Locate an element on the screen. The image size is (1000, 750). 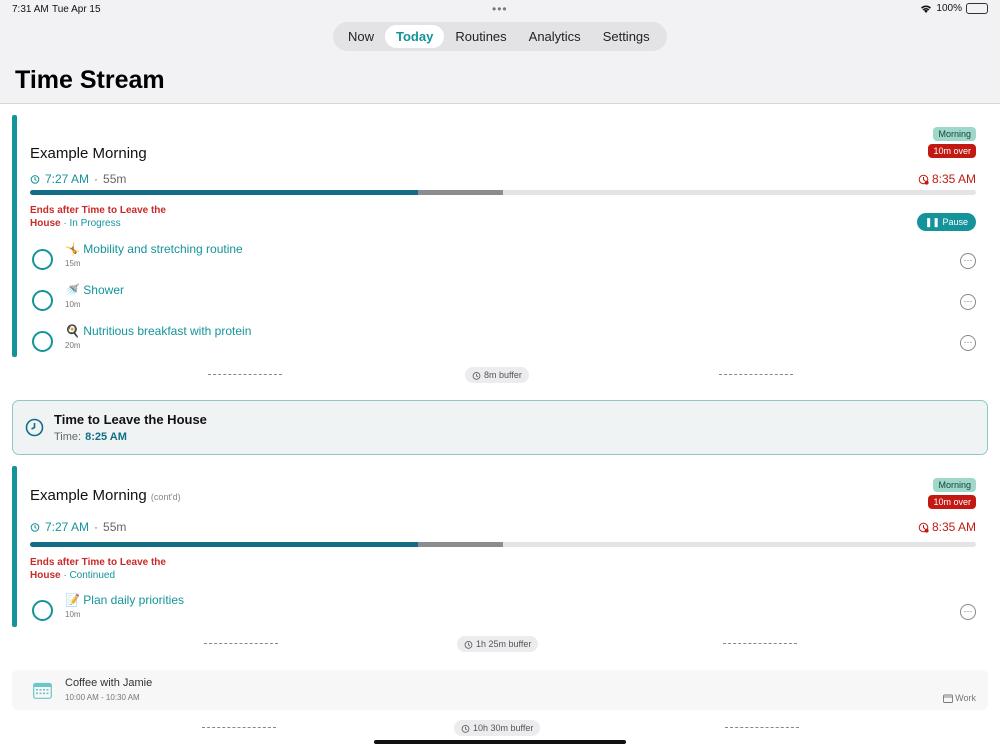
timed-event-time: 8:25 AM is located at coordinates (106, 437).